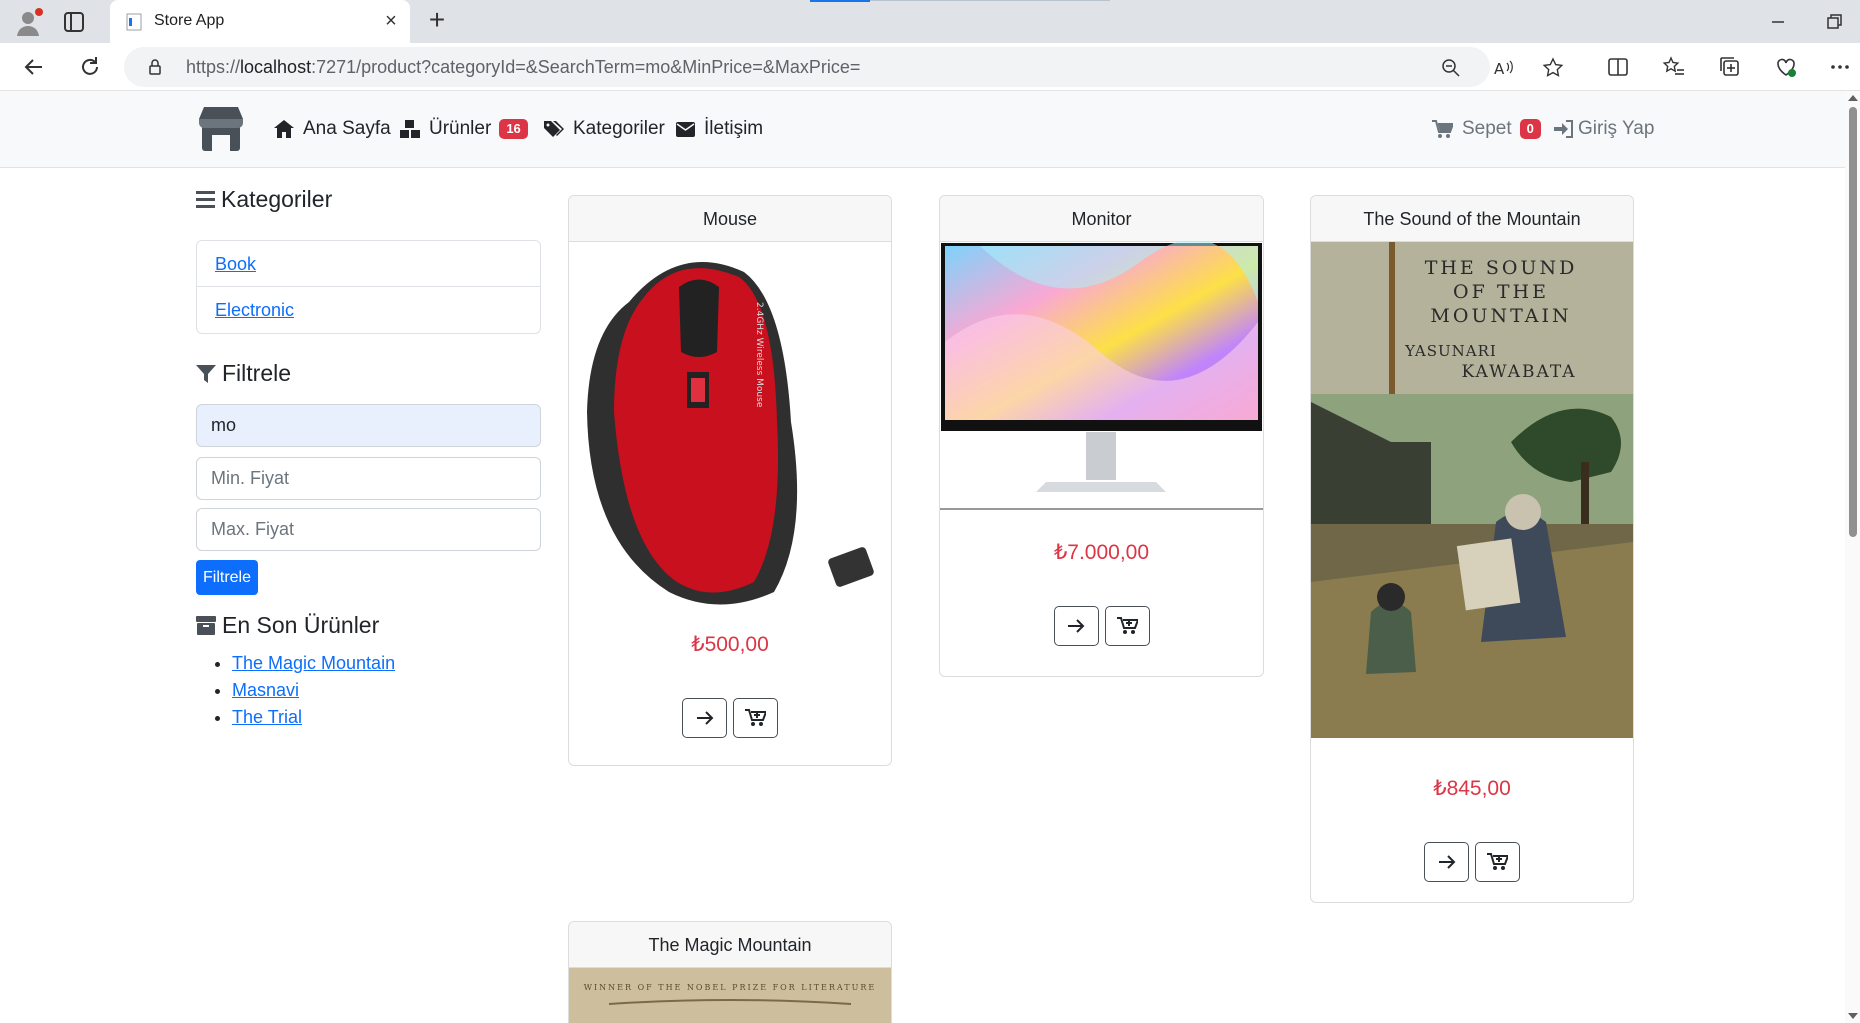 The image size is (1860, 1023). What do you see at coordinates (301, 625) in the screenshot?
I see `recent-heading-text: En Son Ürünler` at bounding box center [301, 625].